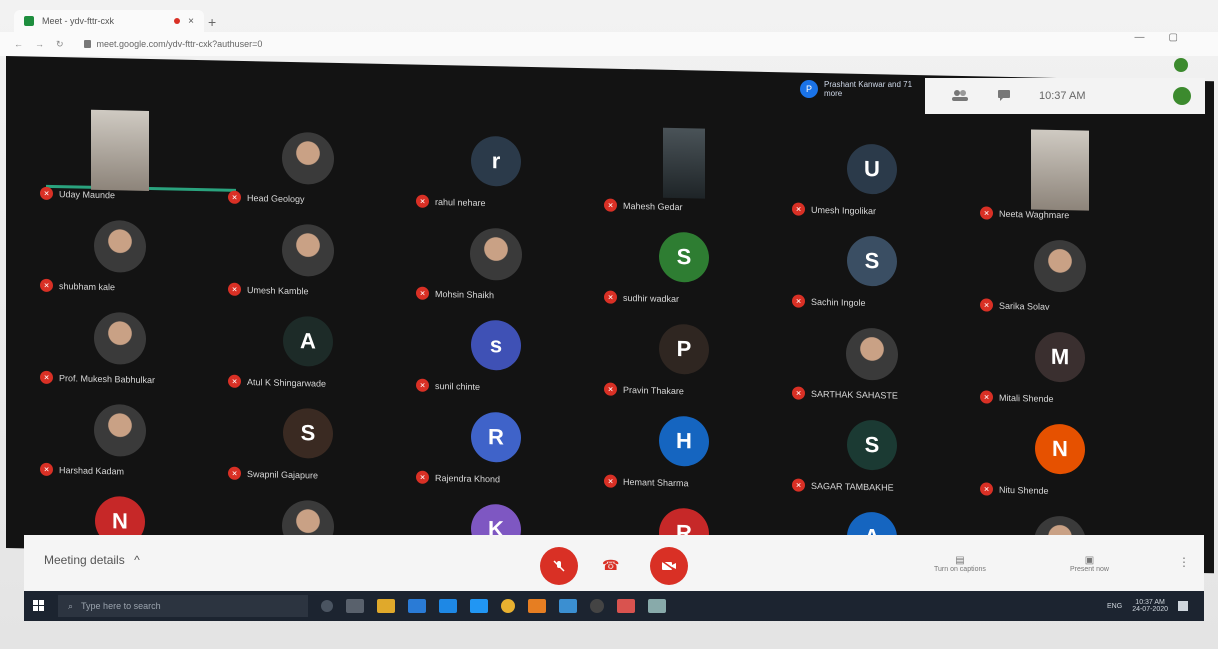 This screenshot has width=1218, height=649. What do you see at coordinates (120, 350) in the screenshot?
I see `participant-tile: ✕ Prof. Mukesh Babhulkar` at bounding box center [120, 350].